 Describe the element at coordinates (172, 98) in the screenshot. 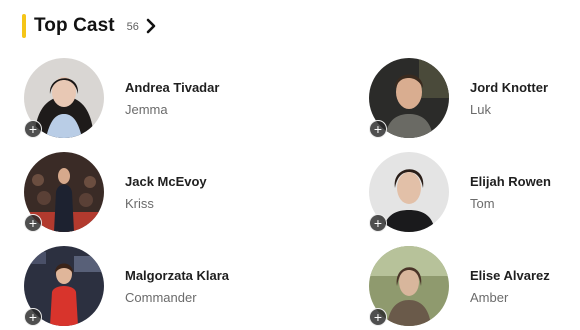

I see `cast-info: Andrea Tivadar Jemma` at that location.